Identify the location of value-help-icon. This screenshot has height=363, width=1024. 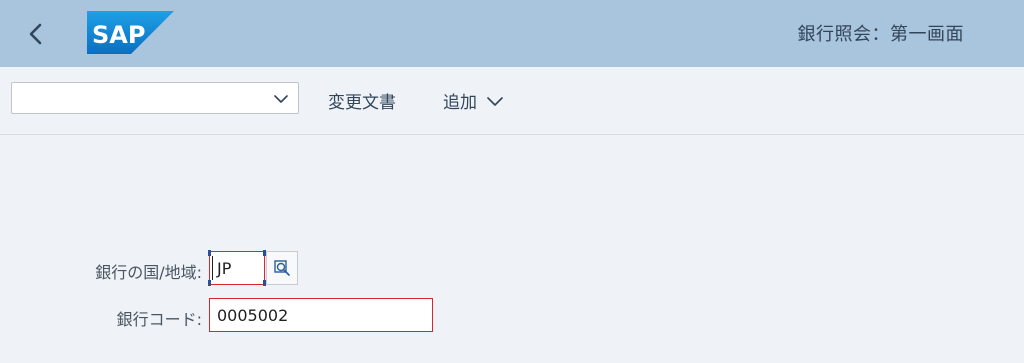
(282, 268).